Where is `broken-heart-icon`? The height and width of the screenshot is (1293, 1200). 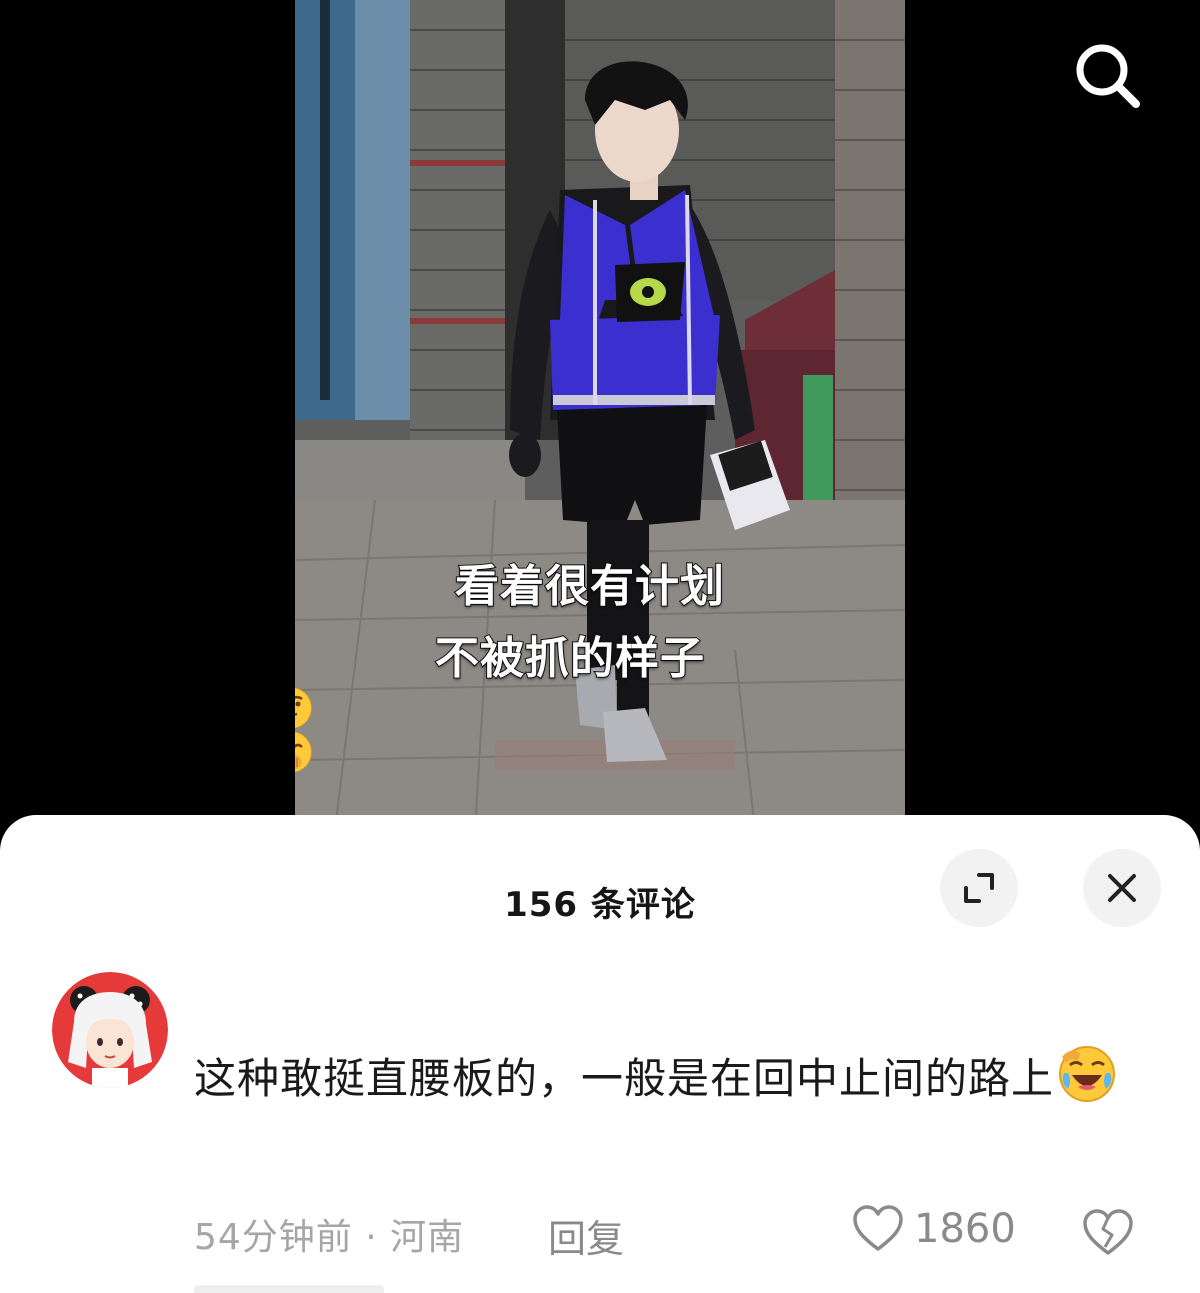
broken-heart-icon is located at coordinates (1108, 1232).